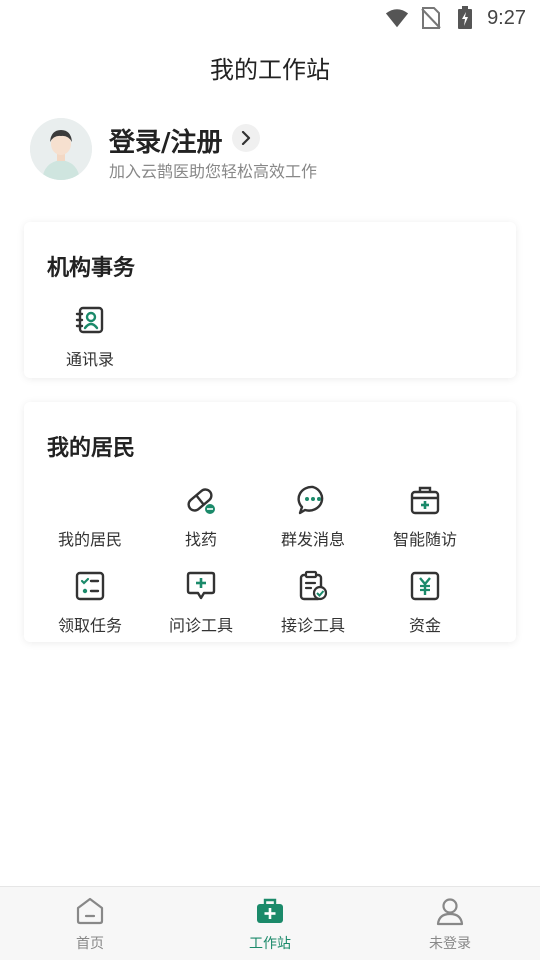 This screenshot has height=960, width=540. I want to click on yuan-icon, so click(425, 586).